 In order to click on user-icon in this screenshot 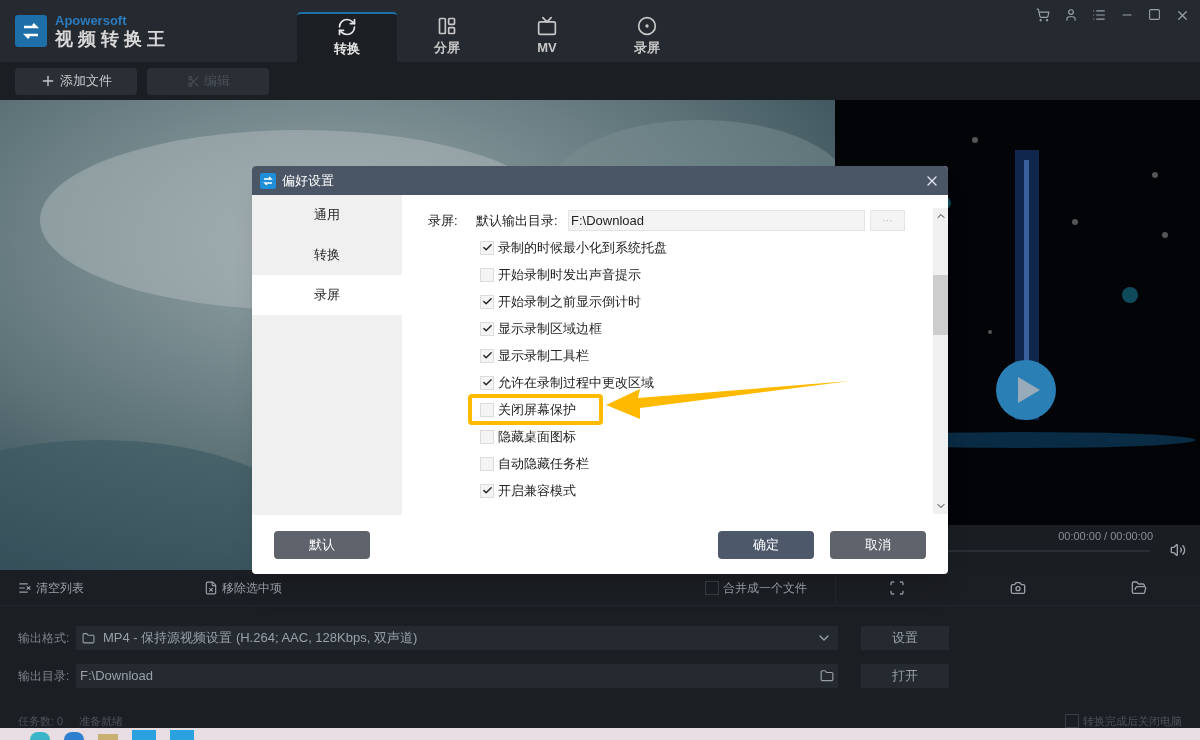, I will do `click(1071, 15)`.